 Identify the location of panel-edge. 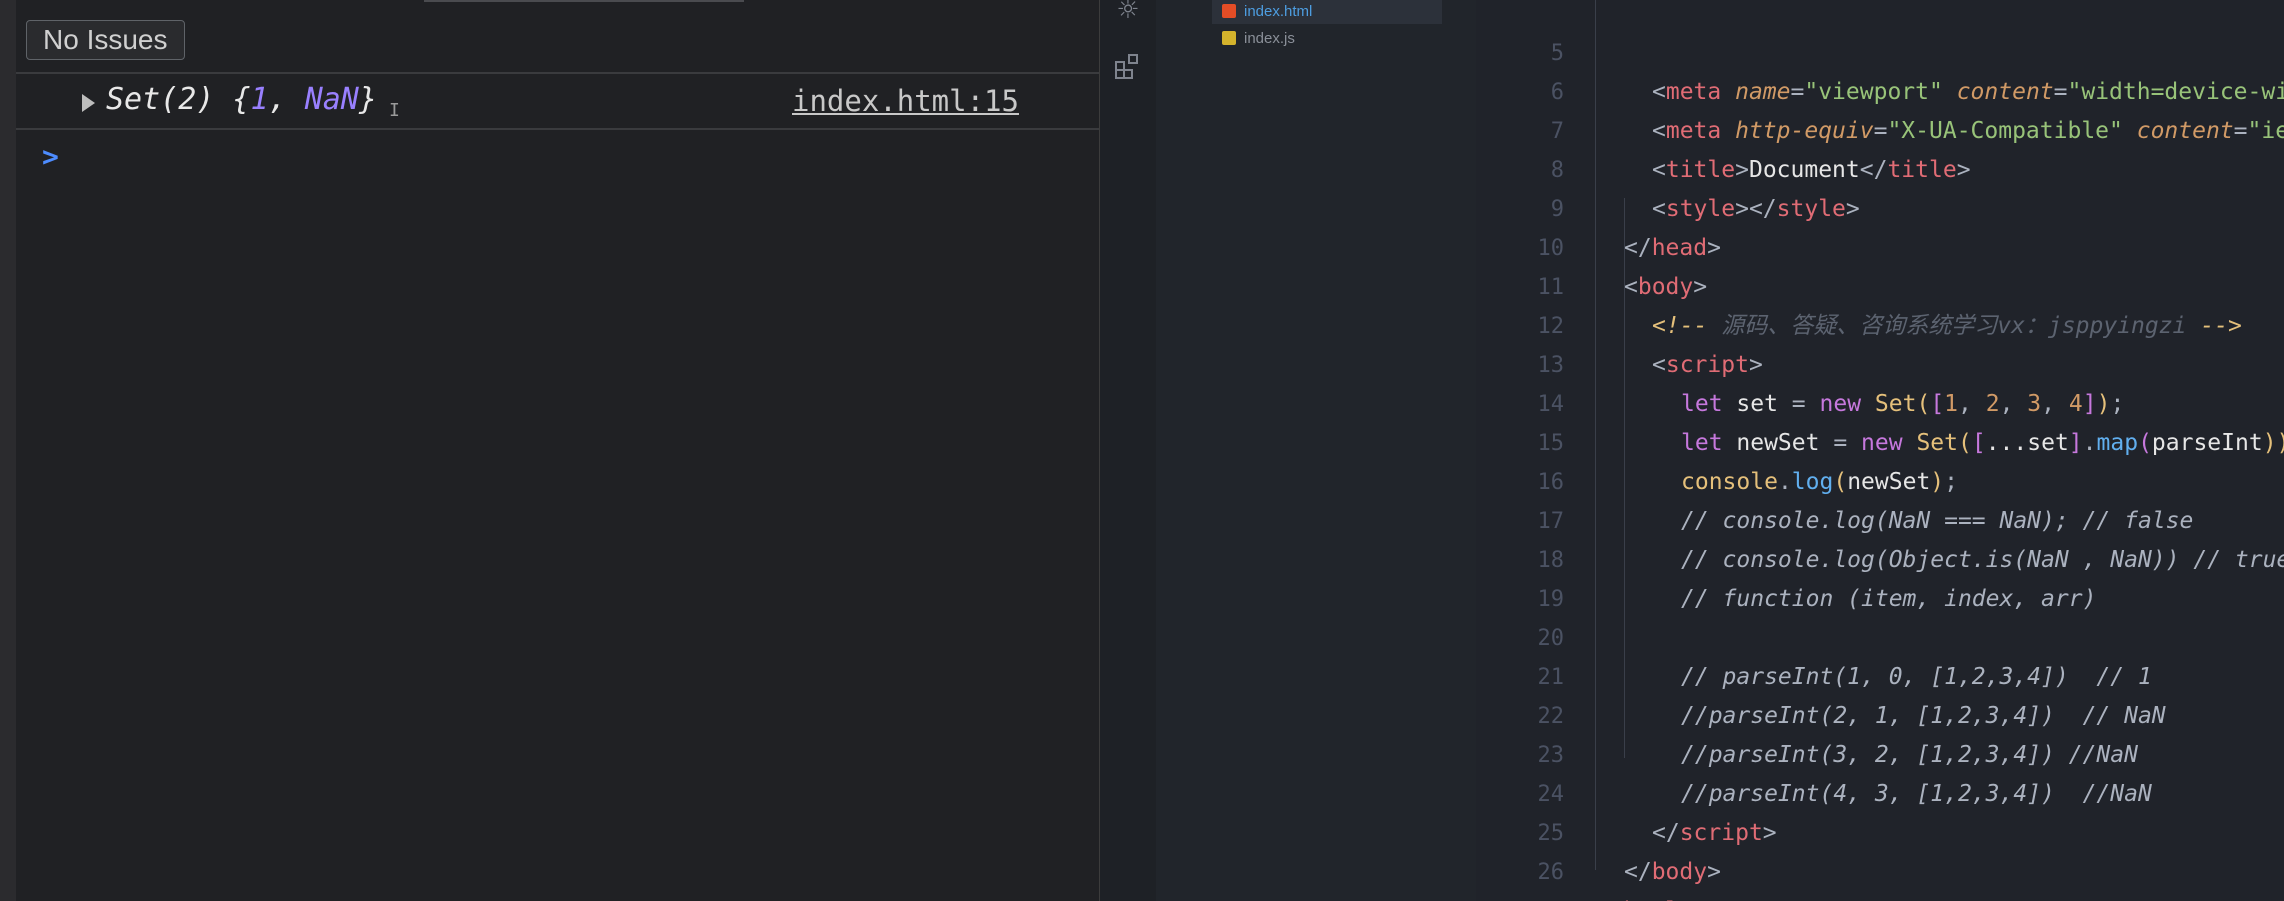
(8, 450).